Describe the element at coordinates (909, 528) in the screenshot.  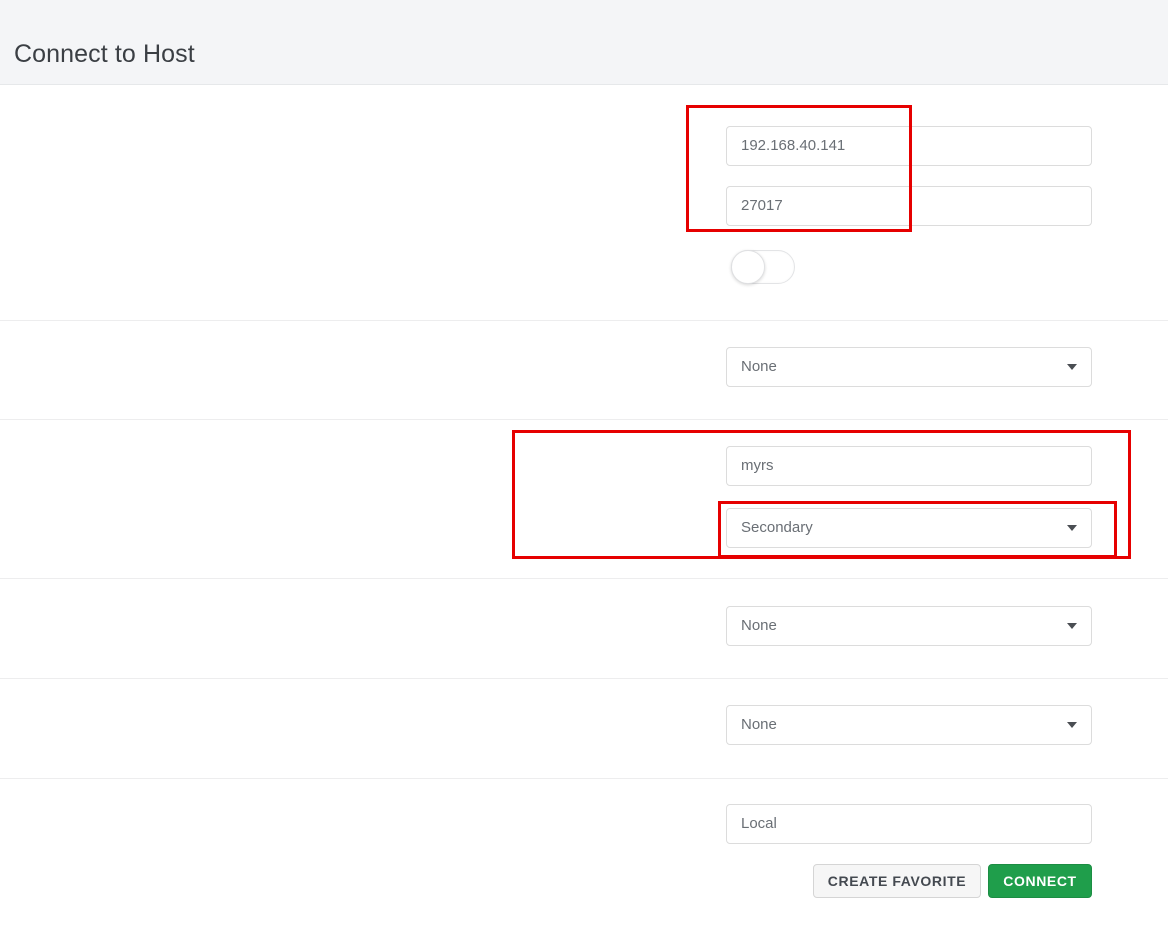
I see `read-preference-select: Secondary` at that location.